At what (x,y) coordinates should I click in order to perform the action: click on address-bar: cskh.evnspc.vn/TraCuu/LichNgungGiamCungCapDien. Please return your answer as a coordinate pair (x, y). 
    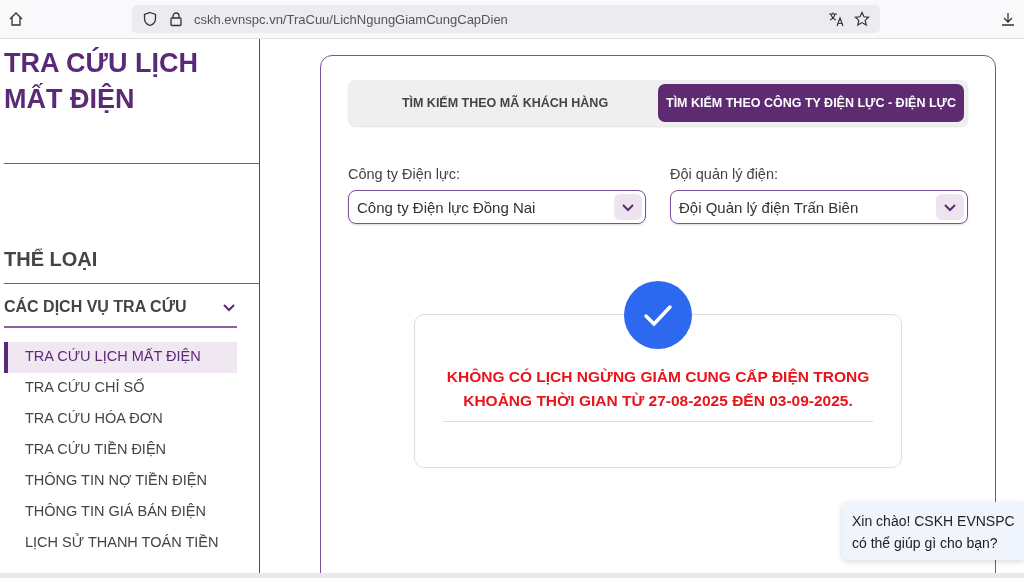
    Looking at the image, I should click on (506, 19).